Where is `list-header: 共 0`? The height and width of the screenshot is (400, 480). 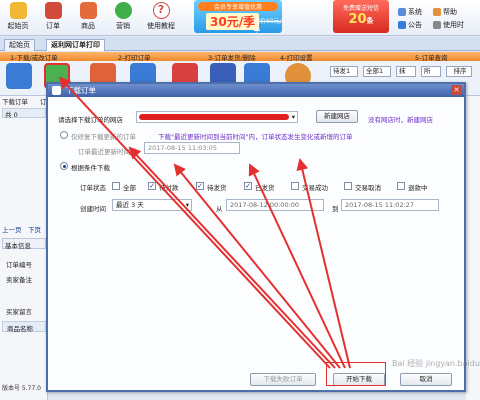
list-header: 共 0 is located at coordinates (24, 113).